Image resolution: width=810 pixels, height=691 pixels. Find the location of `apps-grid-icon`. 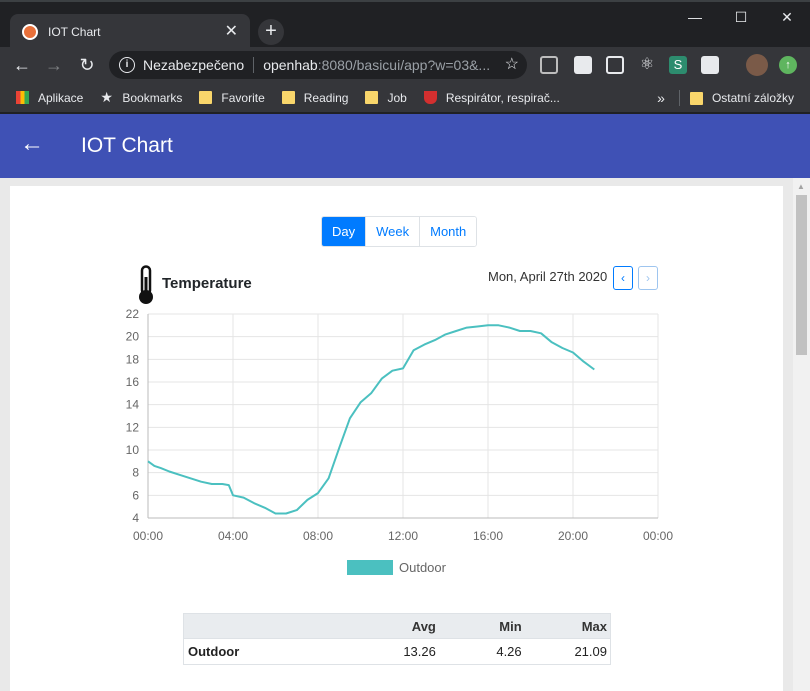

apps-grid-icon is located at coordinates (22, 97).